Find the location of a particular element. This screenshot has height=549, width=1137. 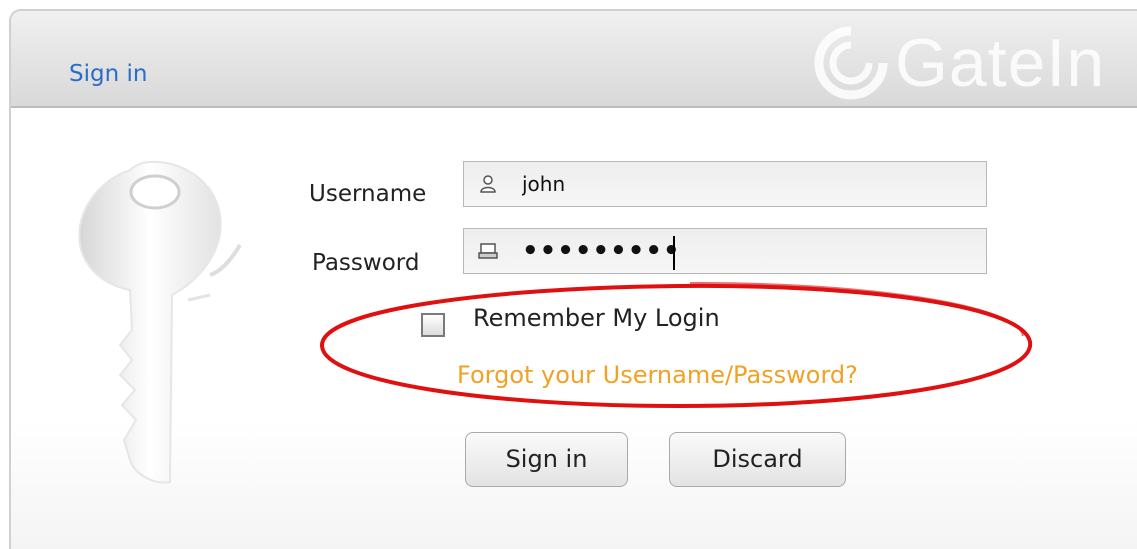

red-annotation-ellipse is located at coordinates (676, 345).